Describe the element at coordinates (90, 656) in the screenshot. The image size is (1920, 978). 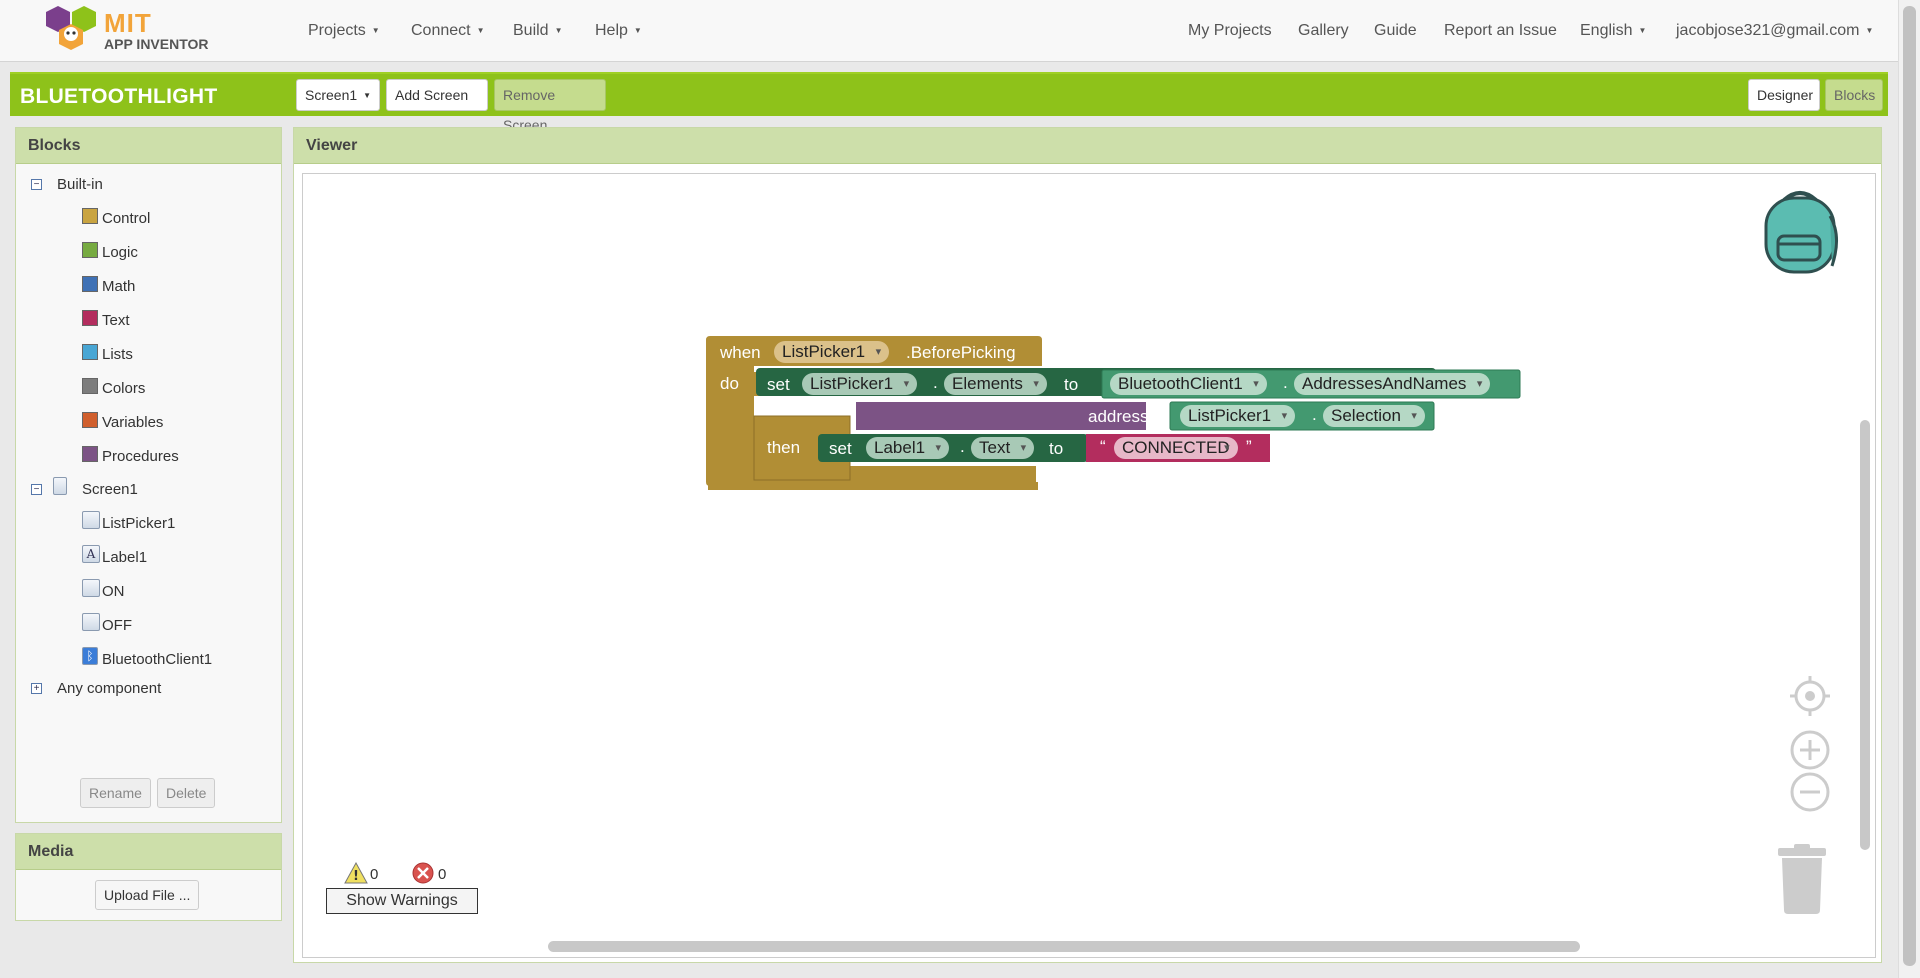
I see `bluetooth-icon: ᛒ` at that location.